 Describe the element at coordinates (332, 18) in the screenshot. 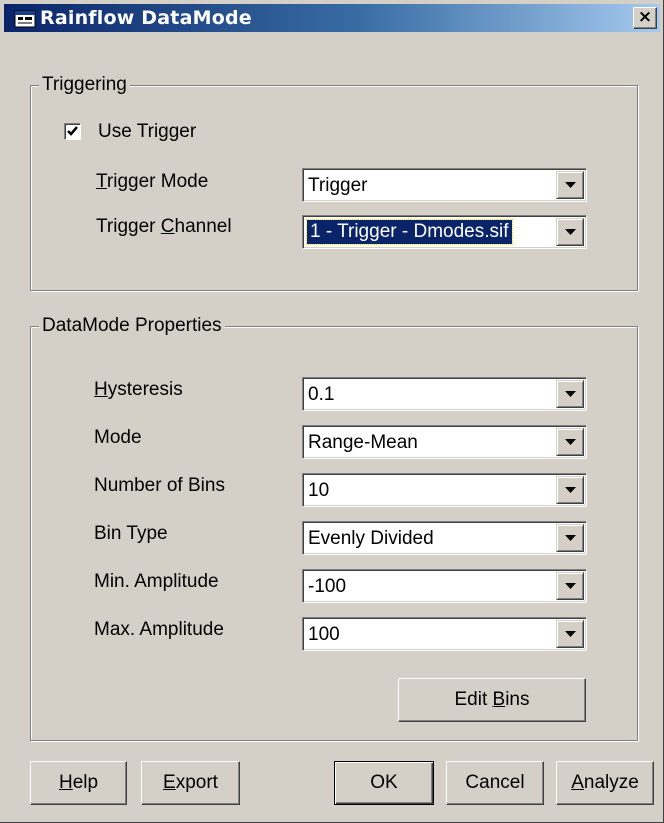

I see `title-bar: Rainflow DataMode ×` at that location.